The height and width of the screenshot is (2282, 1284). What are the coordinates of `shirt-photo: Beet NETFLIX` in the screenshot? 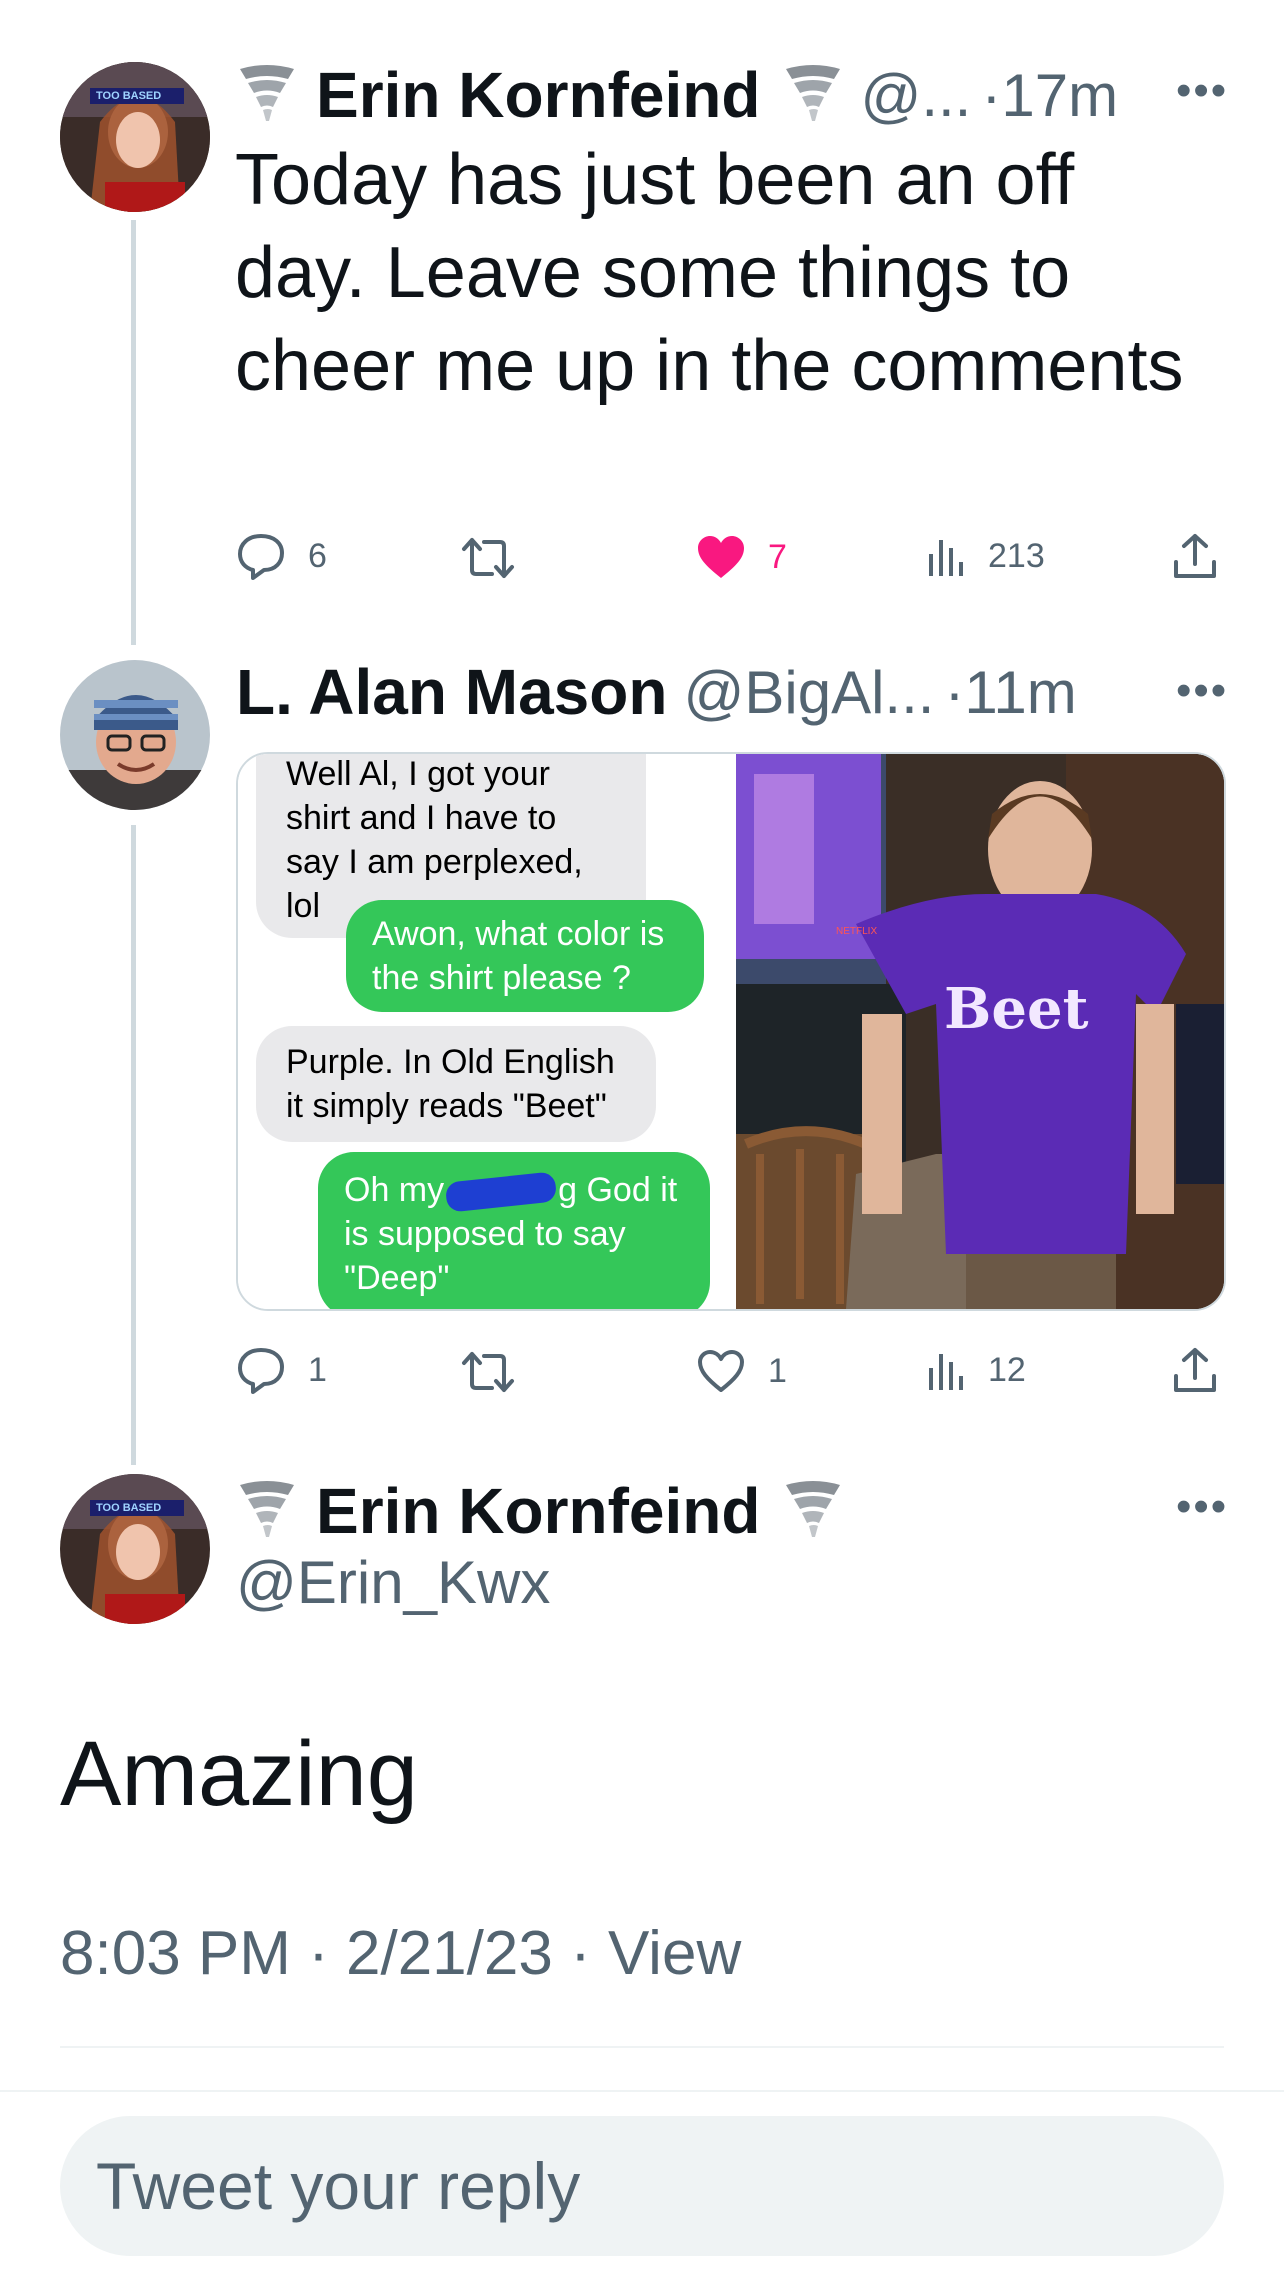 It's located at (980, 1031).